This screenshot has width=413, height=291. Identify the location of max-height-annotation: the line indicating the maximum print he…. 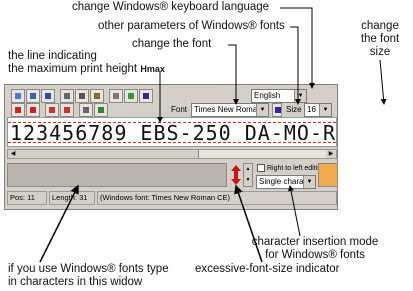
(86, 62).